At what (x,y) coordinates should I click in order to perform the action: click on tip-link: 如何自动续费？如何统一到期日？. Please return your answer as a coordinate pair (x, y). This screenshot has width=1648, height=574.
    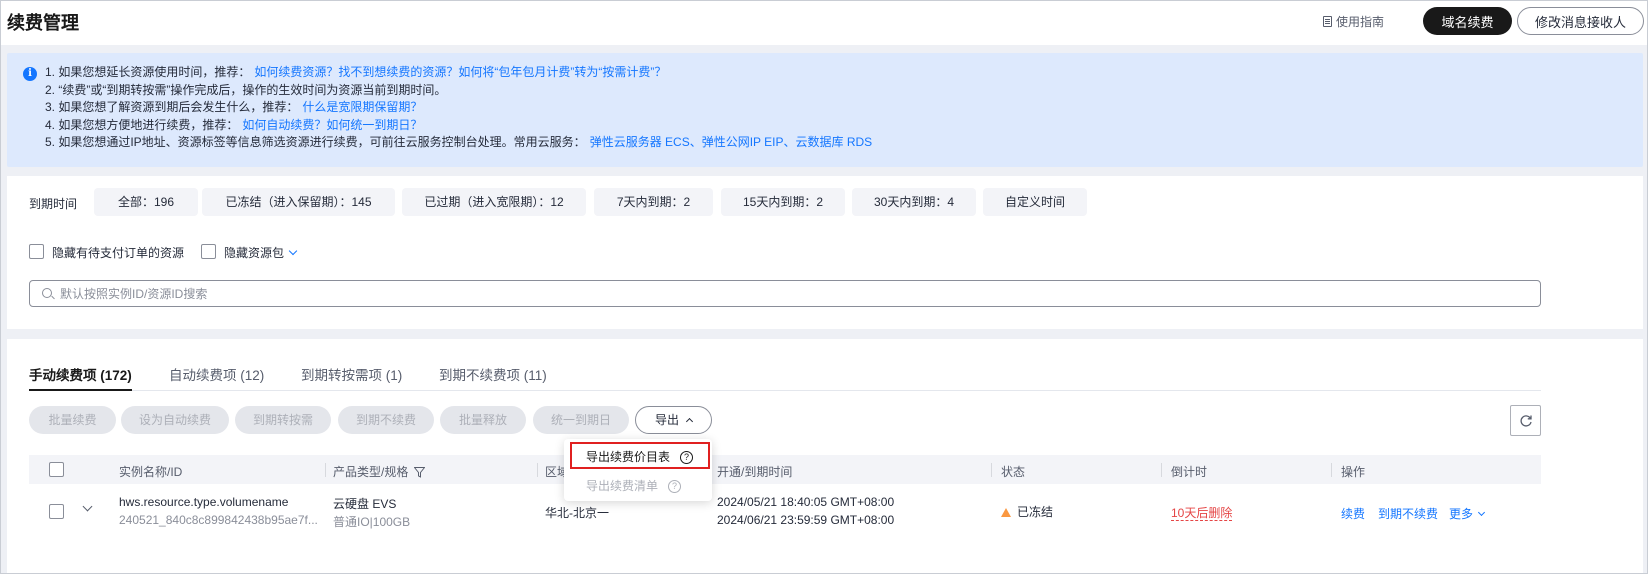
    Looking at the image, I should click on (332, 125).